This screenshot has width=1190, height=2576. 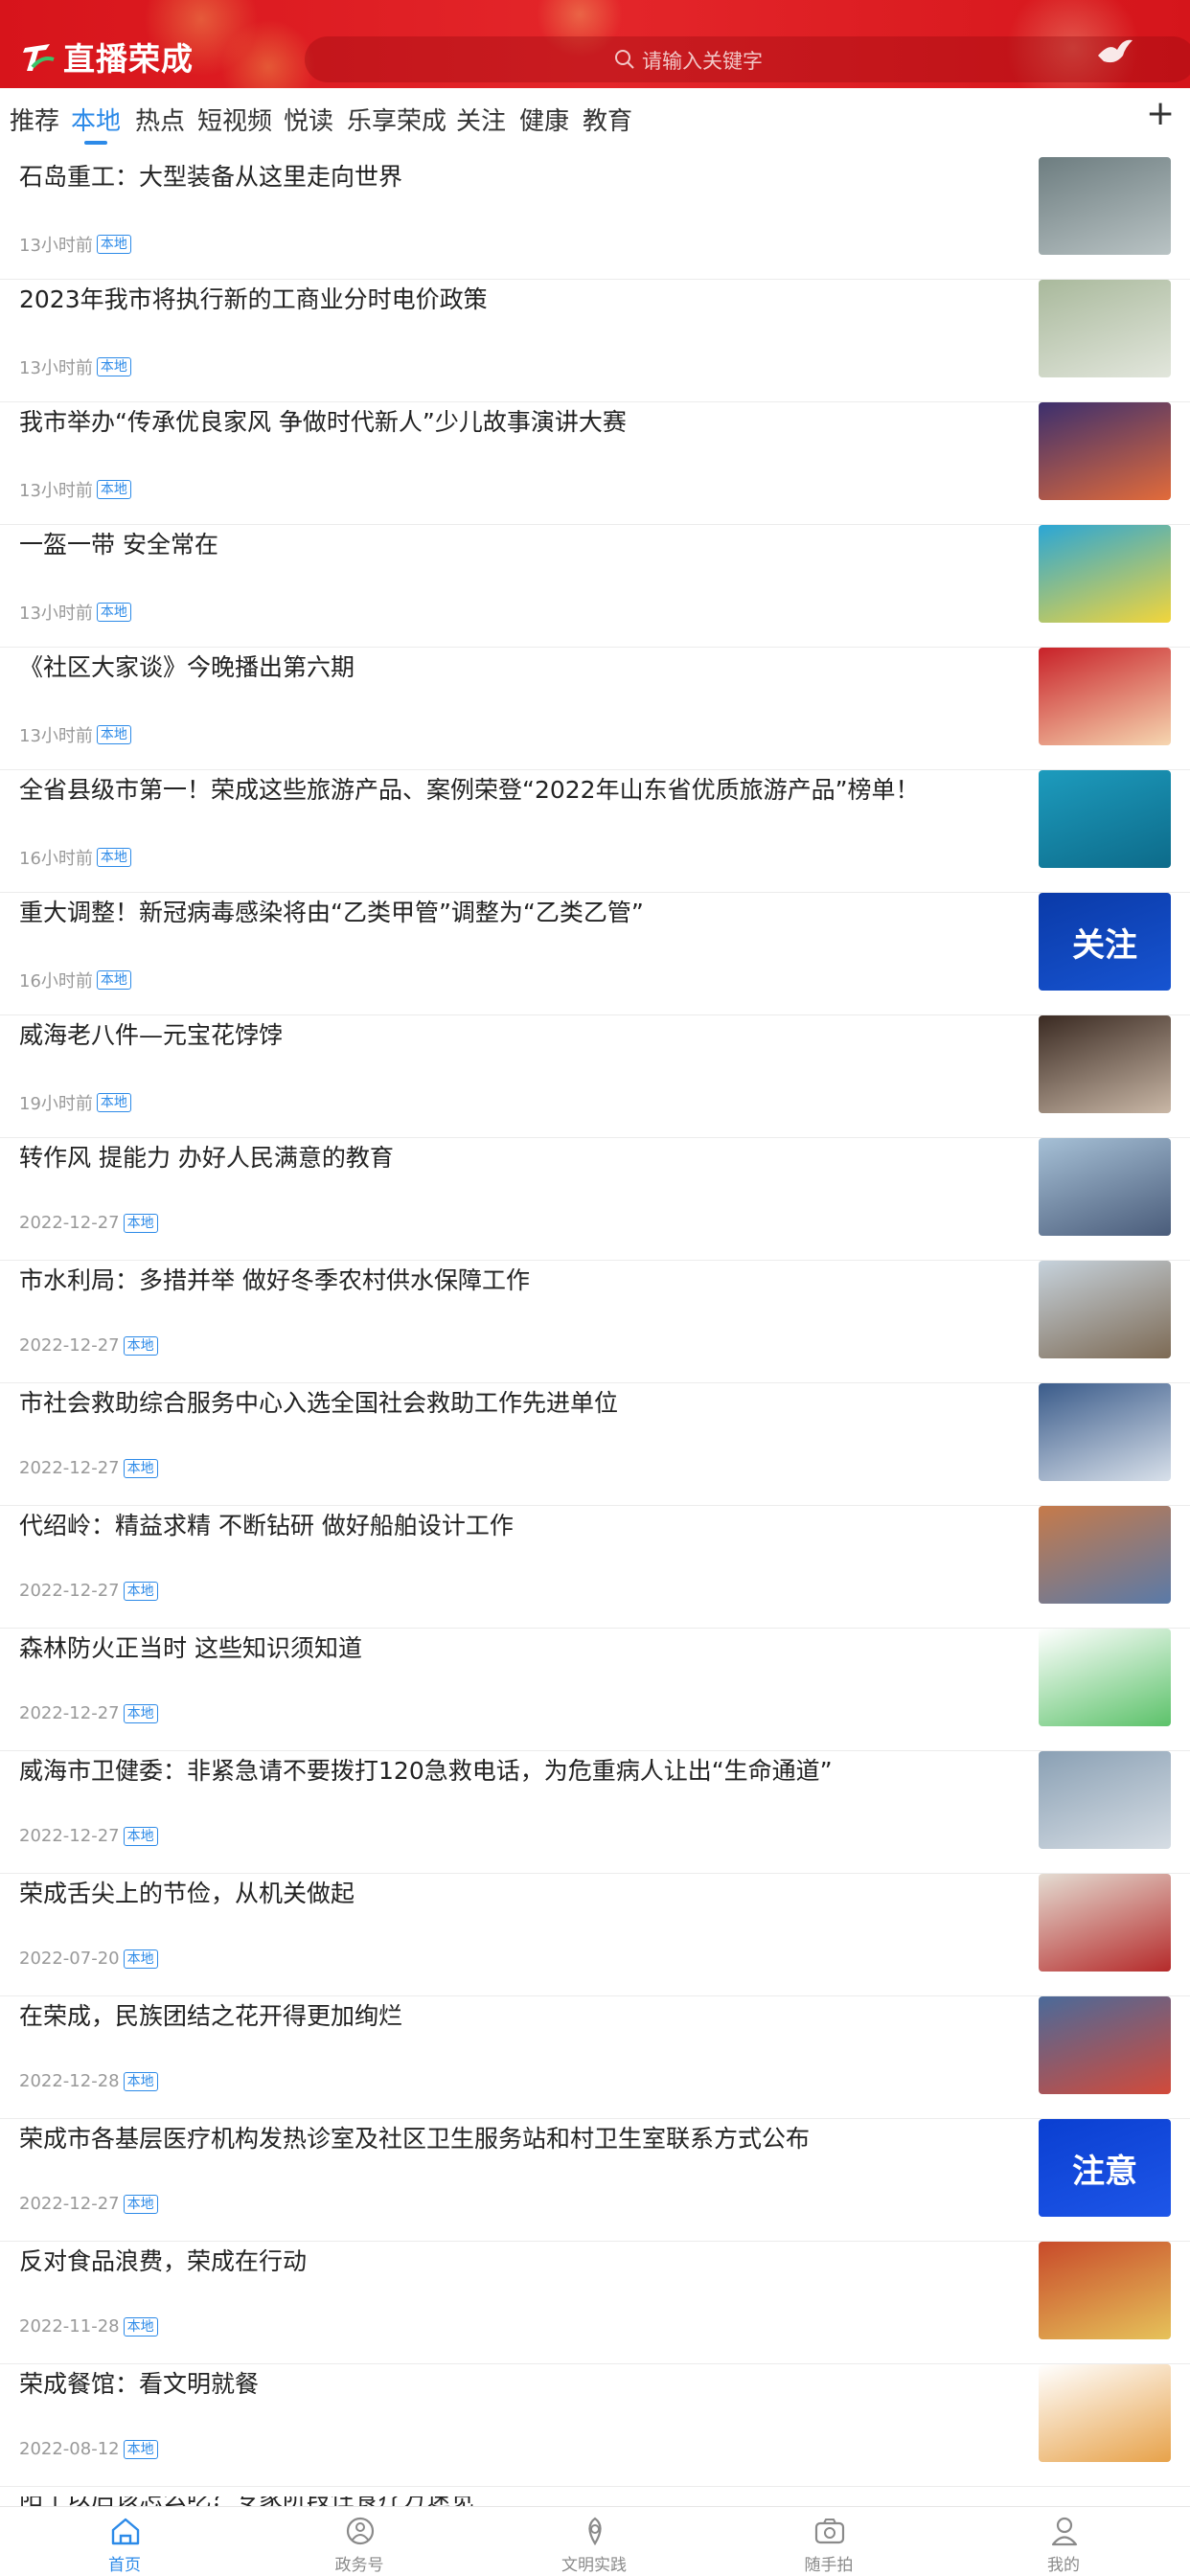 What do you see at coordinates (595, 341) in the screenshot?
I see `news-item: 2023年我市将执行新的工商业分时电价政策 13小时前 本地` at bounding box center [595, 341].